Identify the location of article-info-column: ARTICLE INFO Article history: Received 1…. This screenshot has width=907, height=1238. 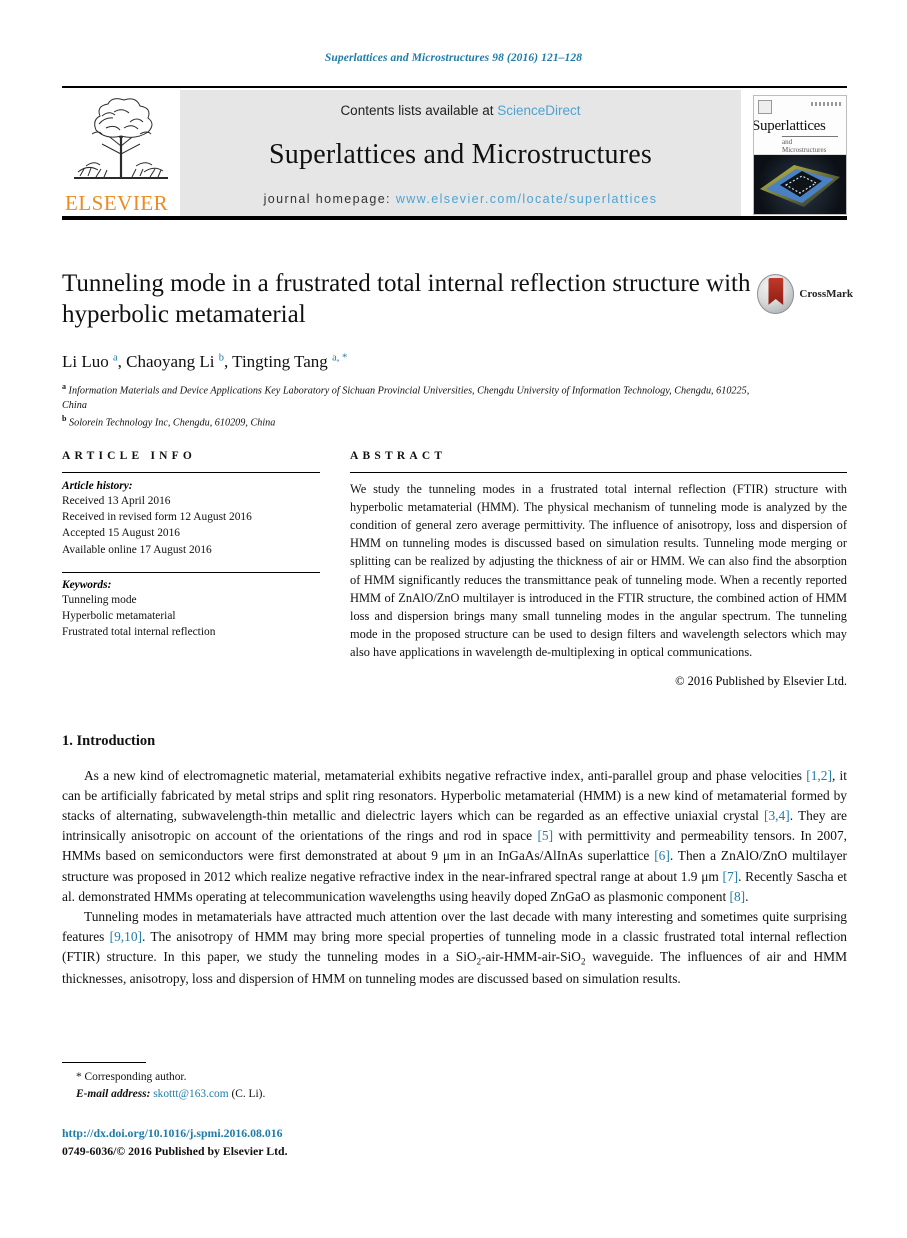
(191, 569).